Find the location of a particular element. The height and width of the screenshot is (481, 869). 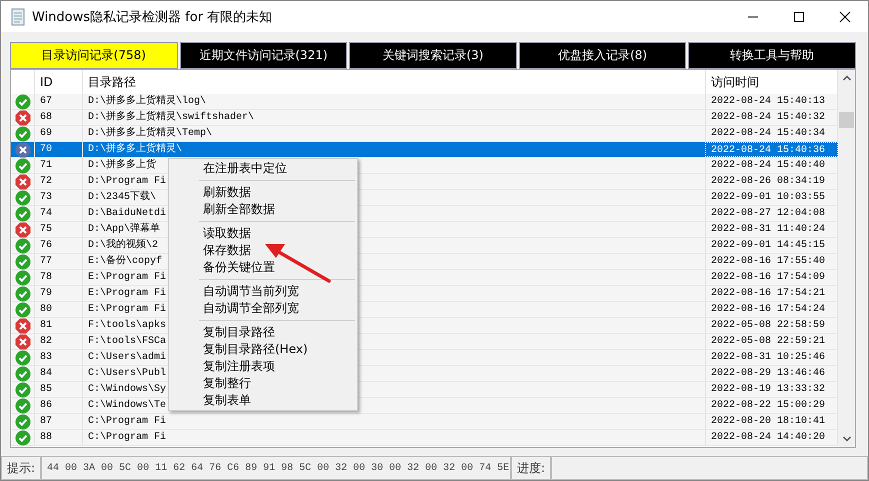

table-cell: D:\拼多多上货精灵\ is located at coordinates (393, 149).